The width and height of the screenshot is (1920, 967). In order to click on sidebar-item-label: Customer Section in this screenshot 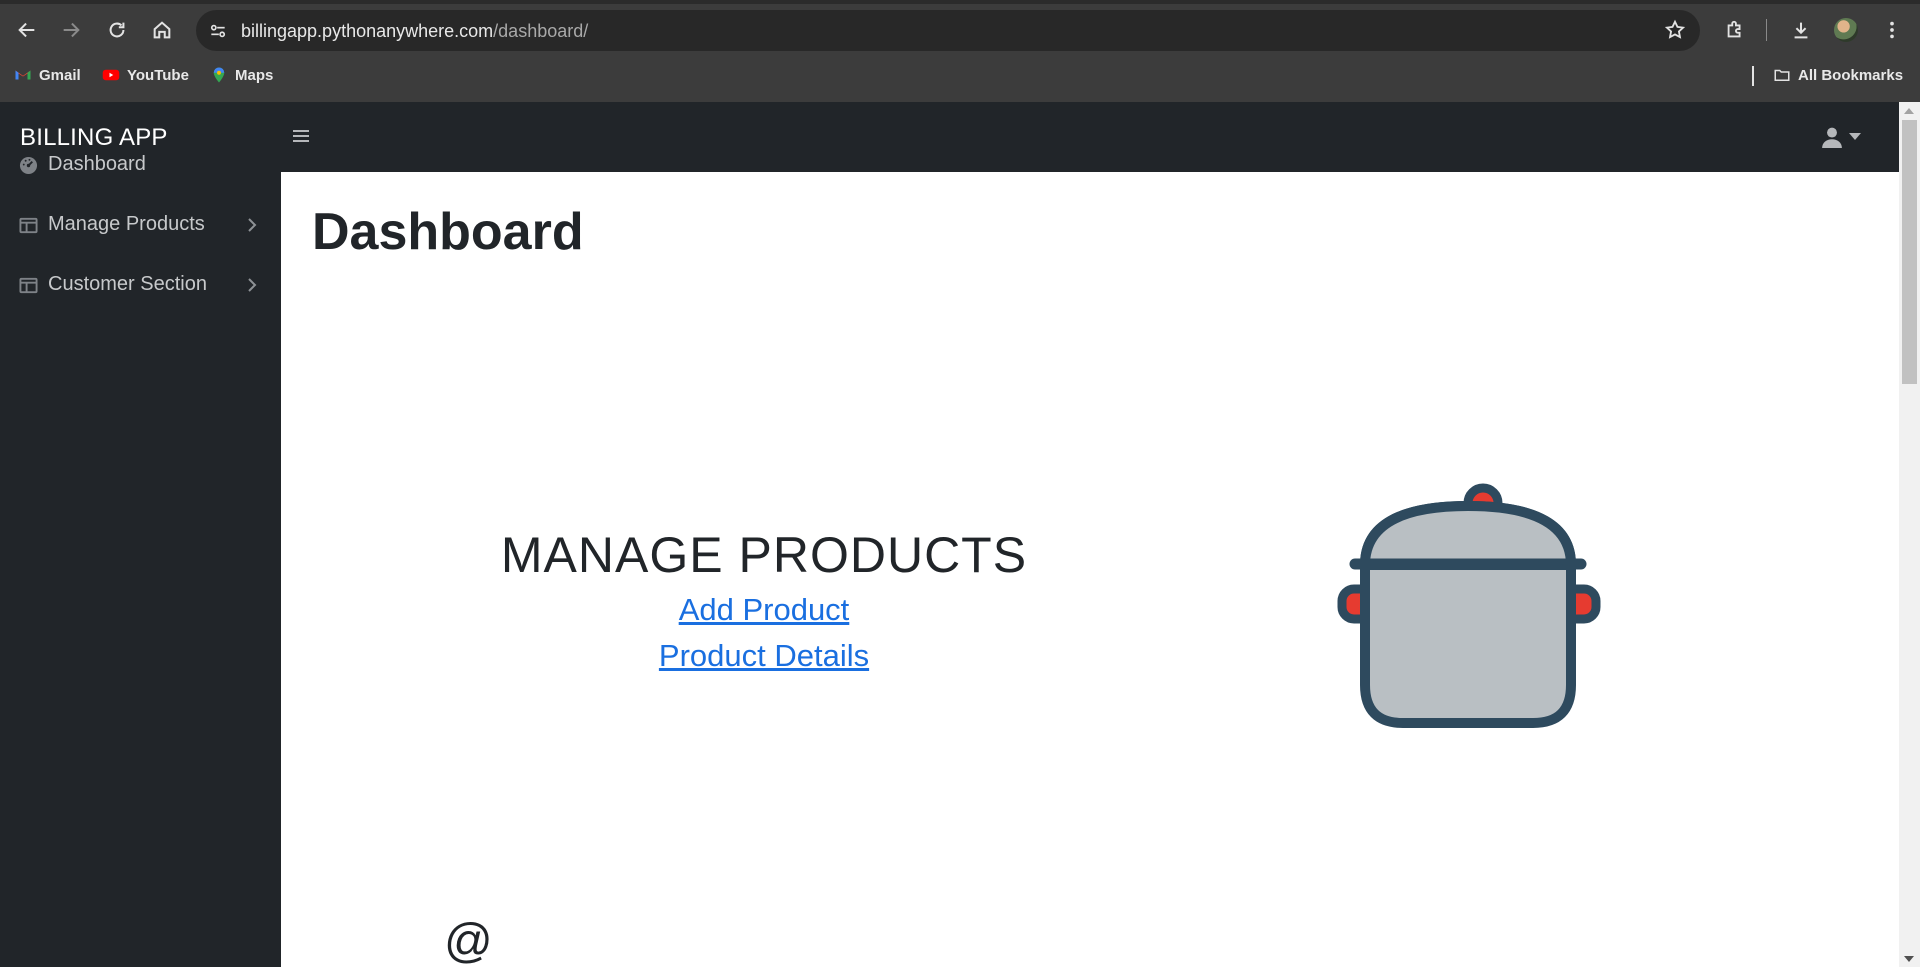, I will do `click(127, 284)`.